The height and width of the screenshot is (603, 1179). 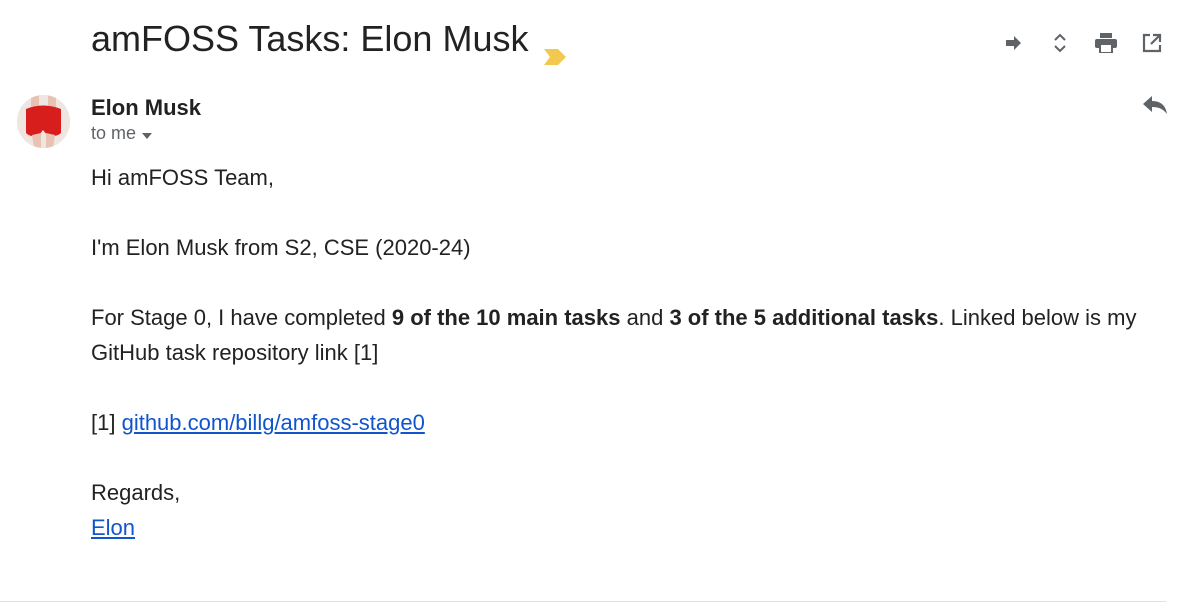 What do you see at coordinates (1152, 43) in the screenshot?
I see `open-in-new-window-icon` at bounding box center [1152, 43].